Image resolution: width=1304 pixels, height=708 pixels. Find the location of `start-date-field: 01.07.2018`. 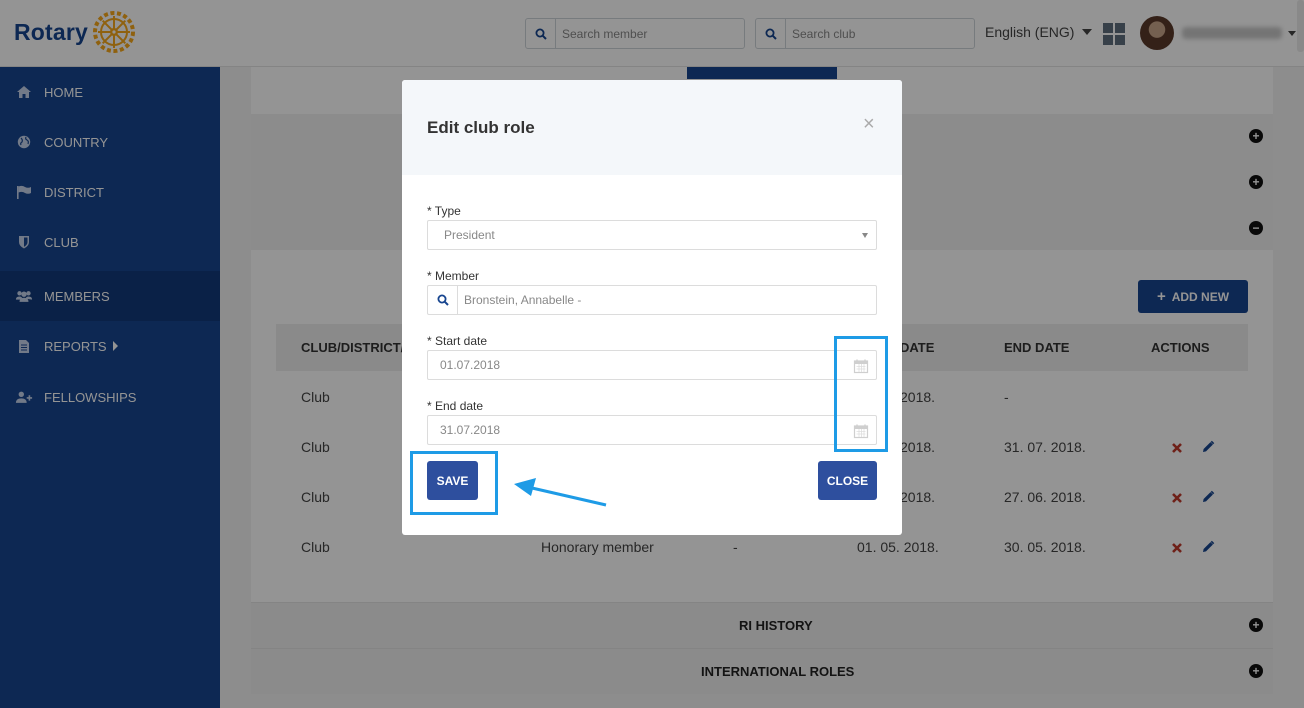

start-date-field: 01.07.2018 is located at coordinates (652, 365).